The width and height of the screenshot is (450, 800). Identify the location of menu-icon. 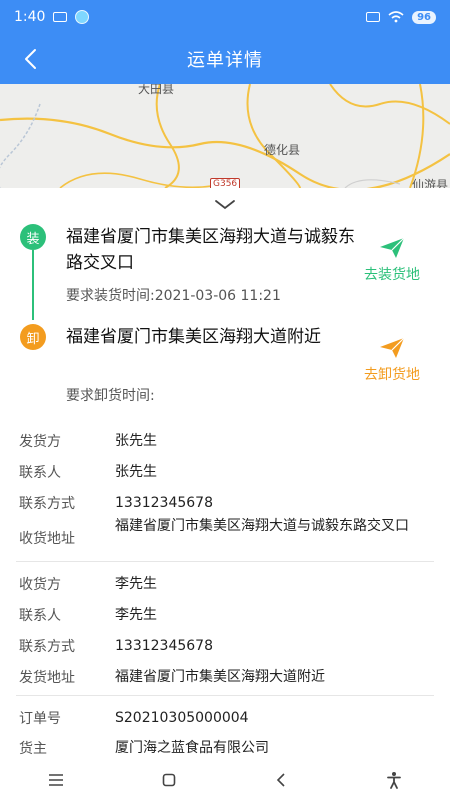
(56, 780).